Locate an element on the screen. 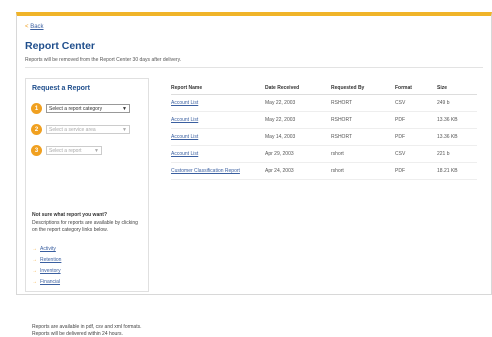  size-cell: 221 b is located at coordinates (457, 154).